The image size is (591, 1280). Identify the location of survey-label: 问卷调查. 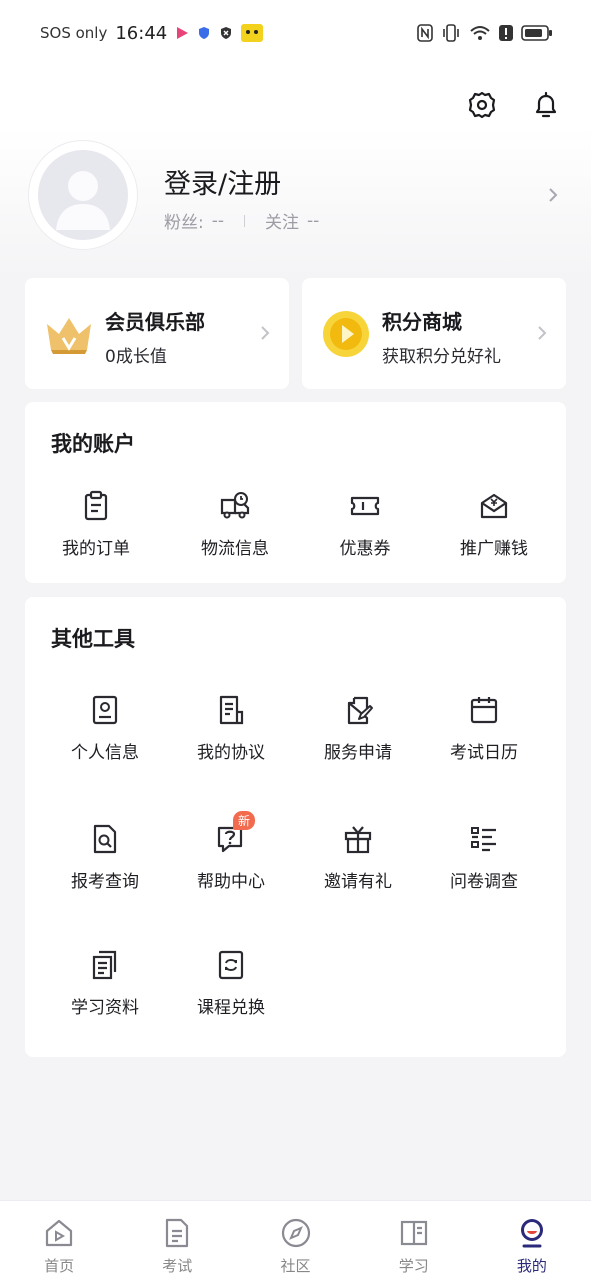
(484, 882).